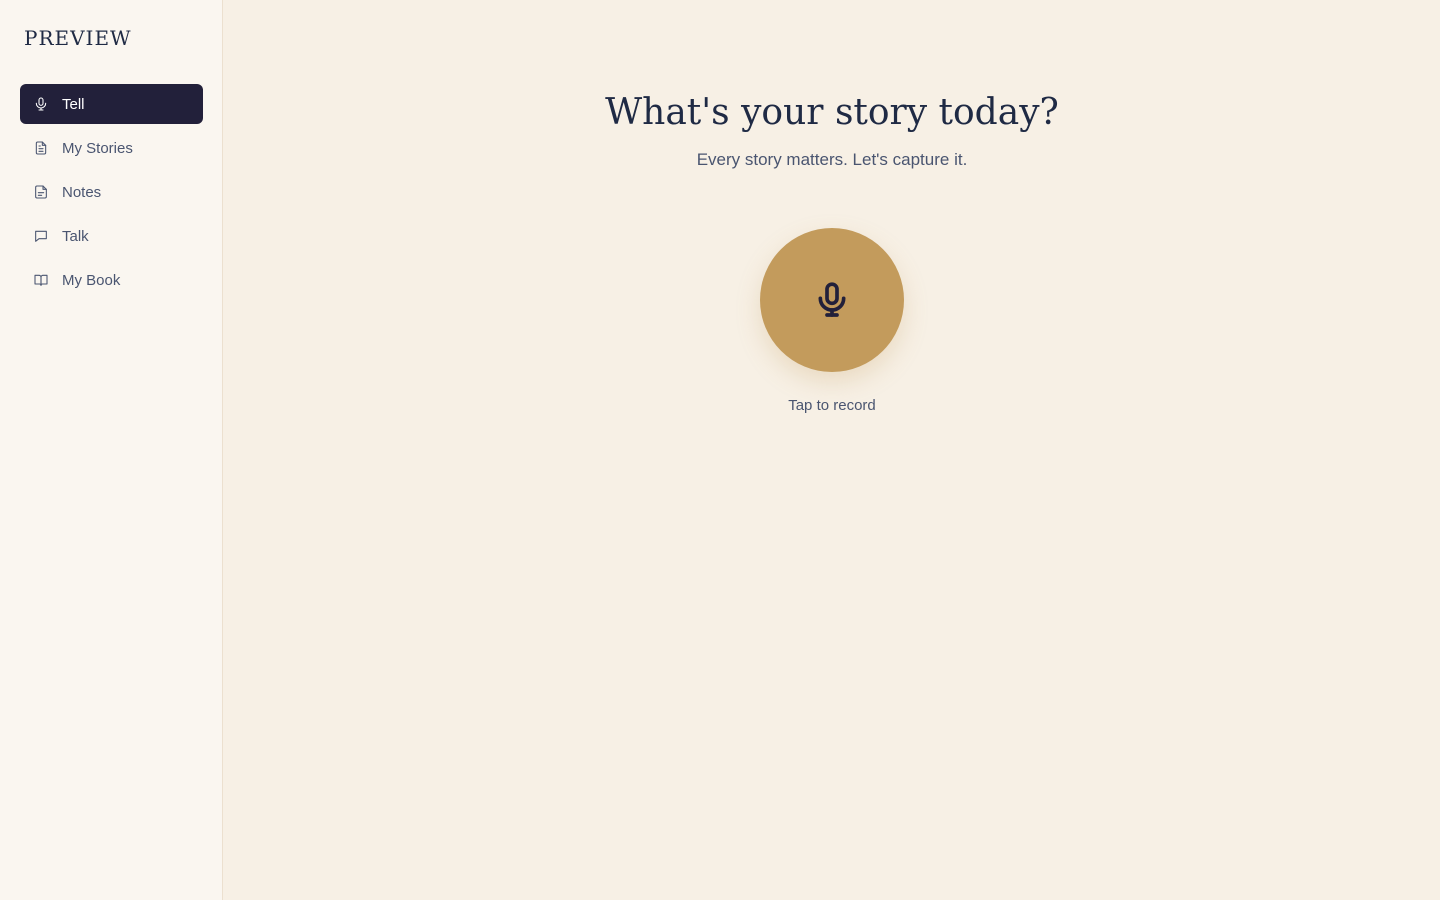  I want to click on record-hint: Tap to record, so click(832, 405).